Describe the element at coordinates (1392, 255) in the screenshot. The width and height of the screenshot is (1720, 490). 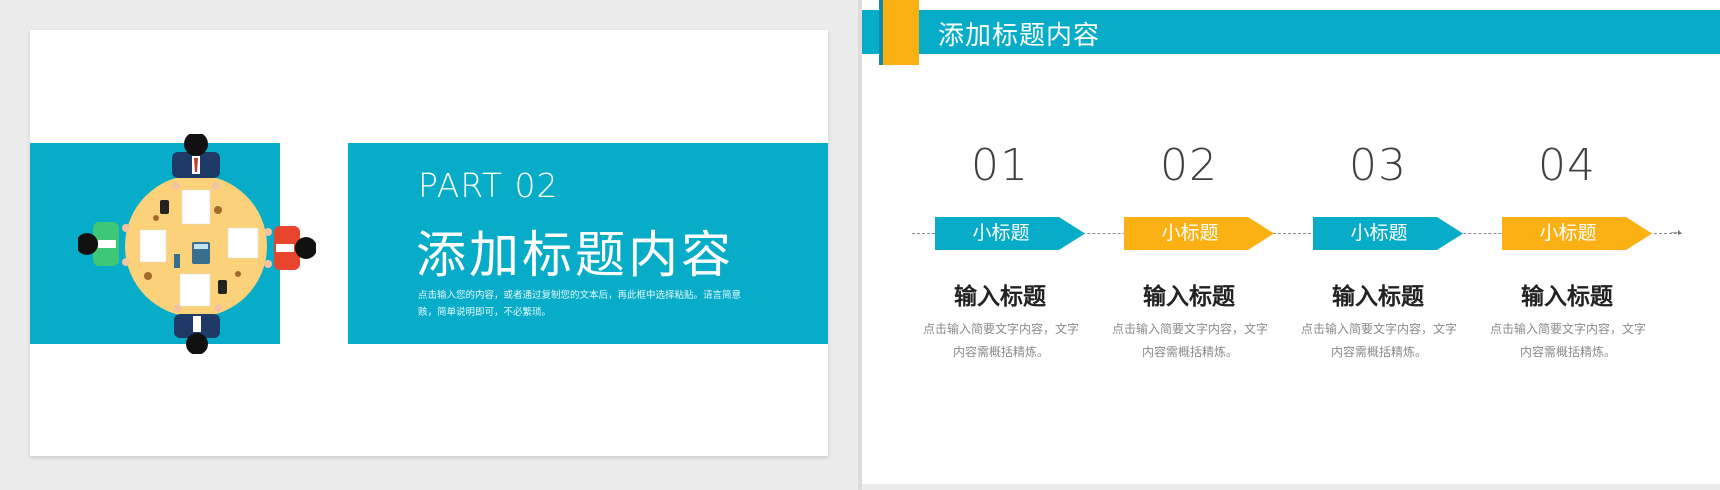
I see `step-item: 03 小标题 输入标题 点击输入简要文字内容，文字内容需概括精炼。` at that location.